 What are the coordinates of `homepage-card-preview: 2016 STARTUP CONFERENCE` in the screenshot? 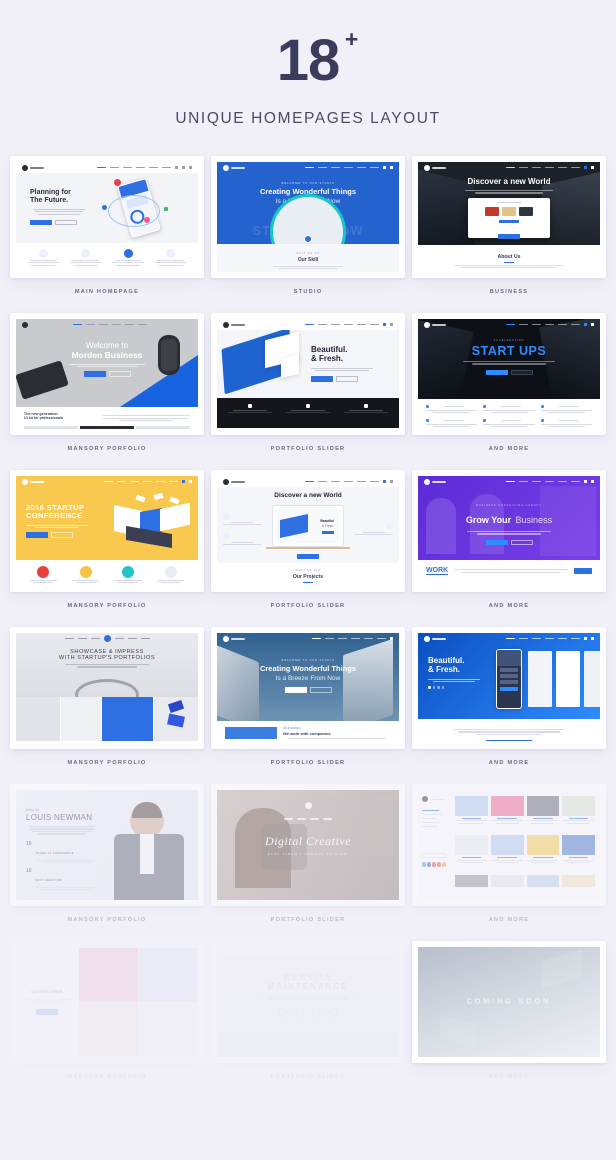 It's located at (107, 531).